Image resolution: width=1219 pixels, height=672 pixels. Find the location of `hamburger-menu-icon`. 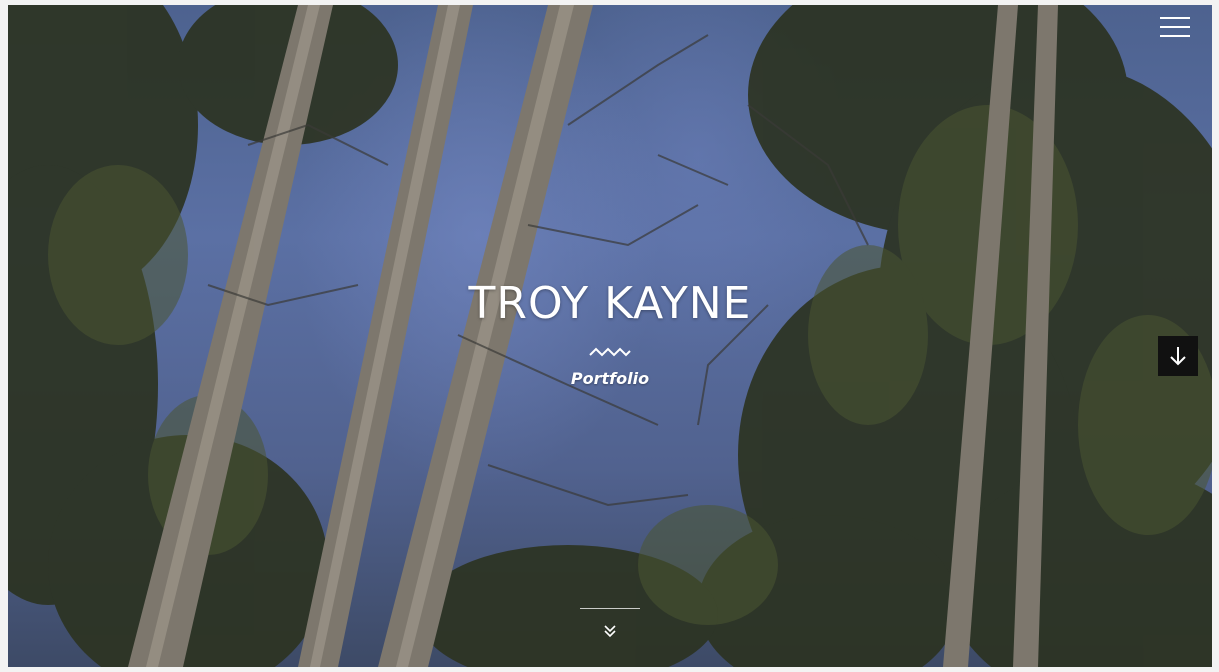

hamburger-menu-icon is located at coordinates (1175, 29).